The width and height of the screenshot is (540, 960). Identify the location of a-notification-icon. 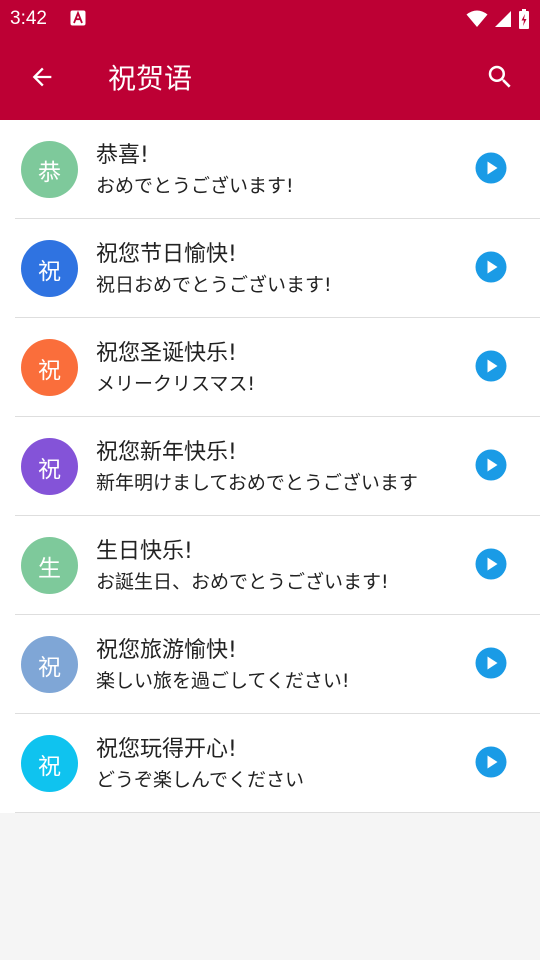
(78, 18).